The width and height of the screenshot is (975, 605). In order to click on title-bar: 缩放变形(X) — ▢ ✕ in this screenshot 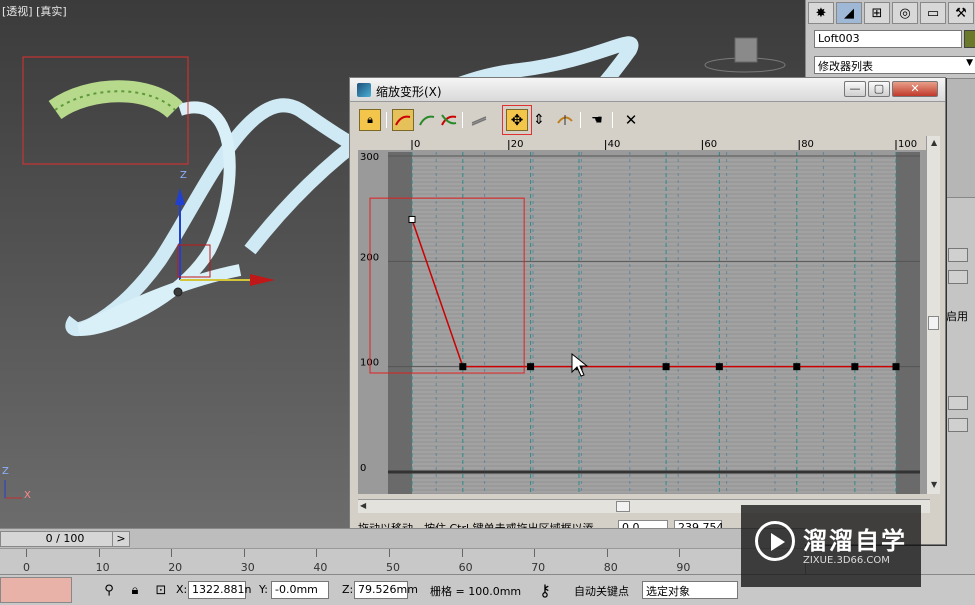, I will do `click(647, 90)`.